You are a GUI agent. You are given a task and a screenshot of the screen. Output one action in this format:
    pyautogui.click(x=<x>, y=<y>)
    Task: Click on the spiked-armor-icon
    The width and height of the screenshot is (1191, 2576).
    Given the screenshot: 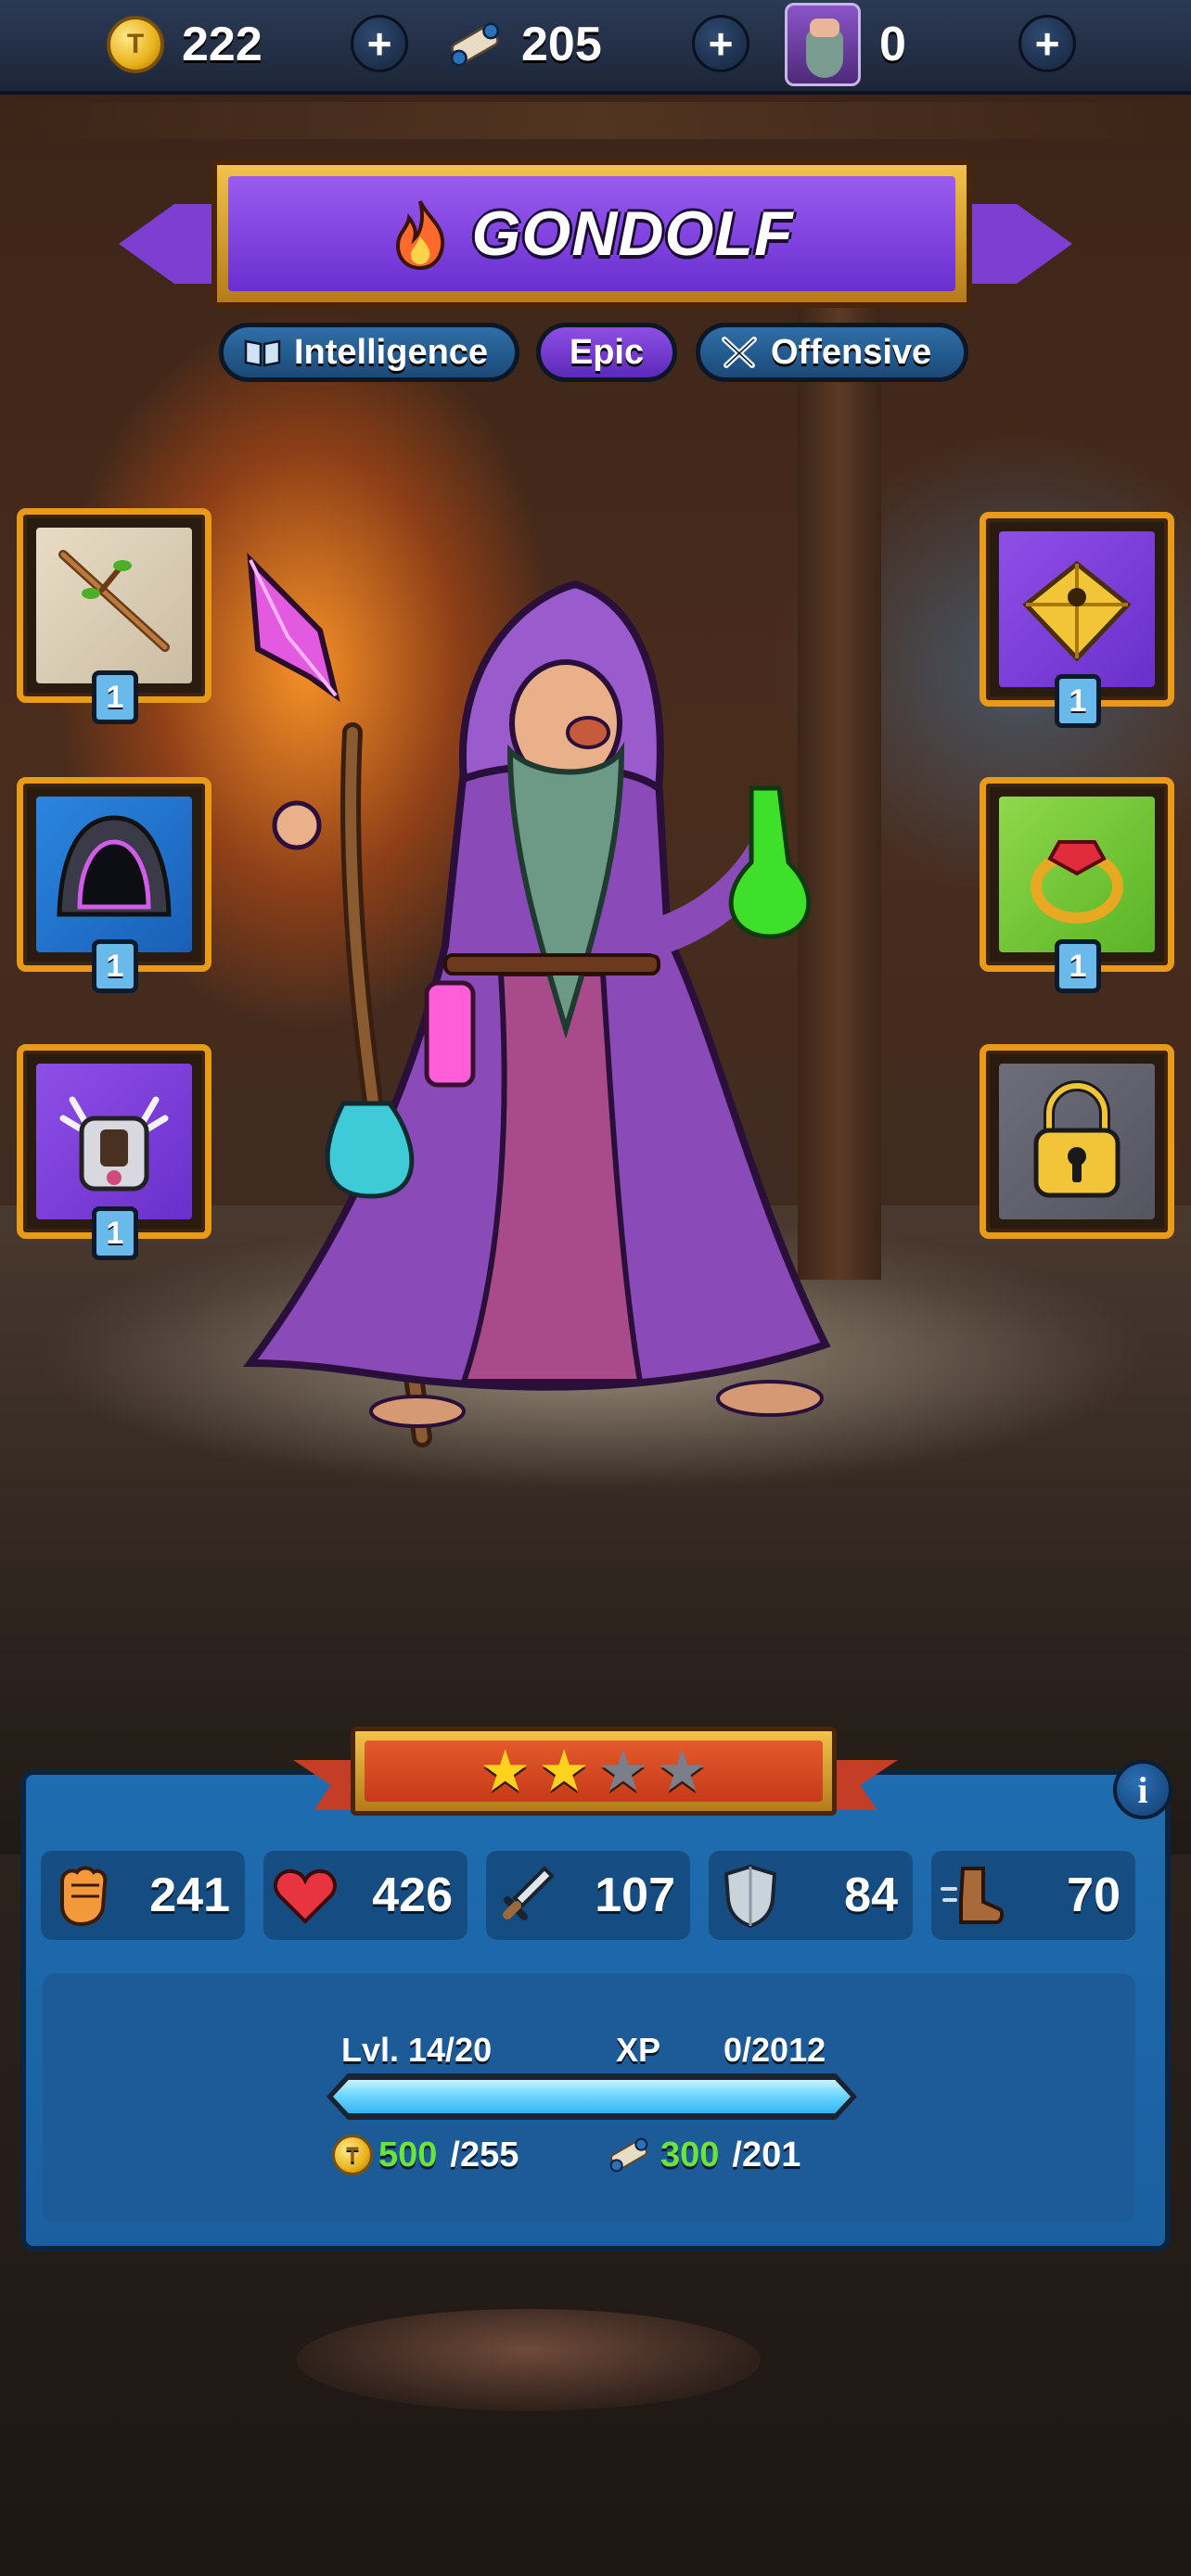 What is the action you would take?
    pyautogui.click(x=114, y=1144)
    